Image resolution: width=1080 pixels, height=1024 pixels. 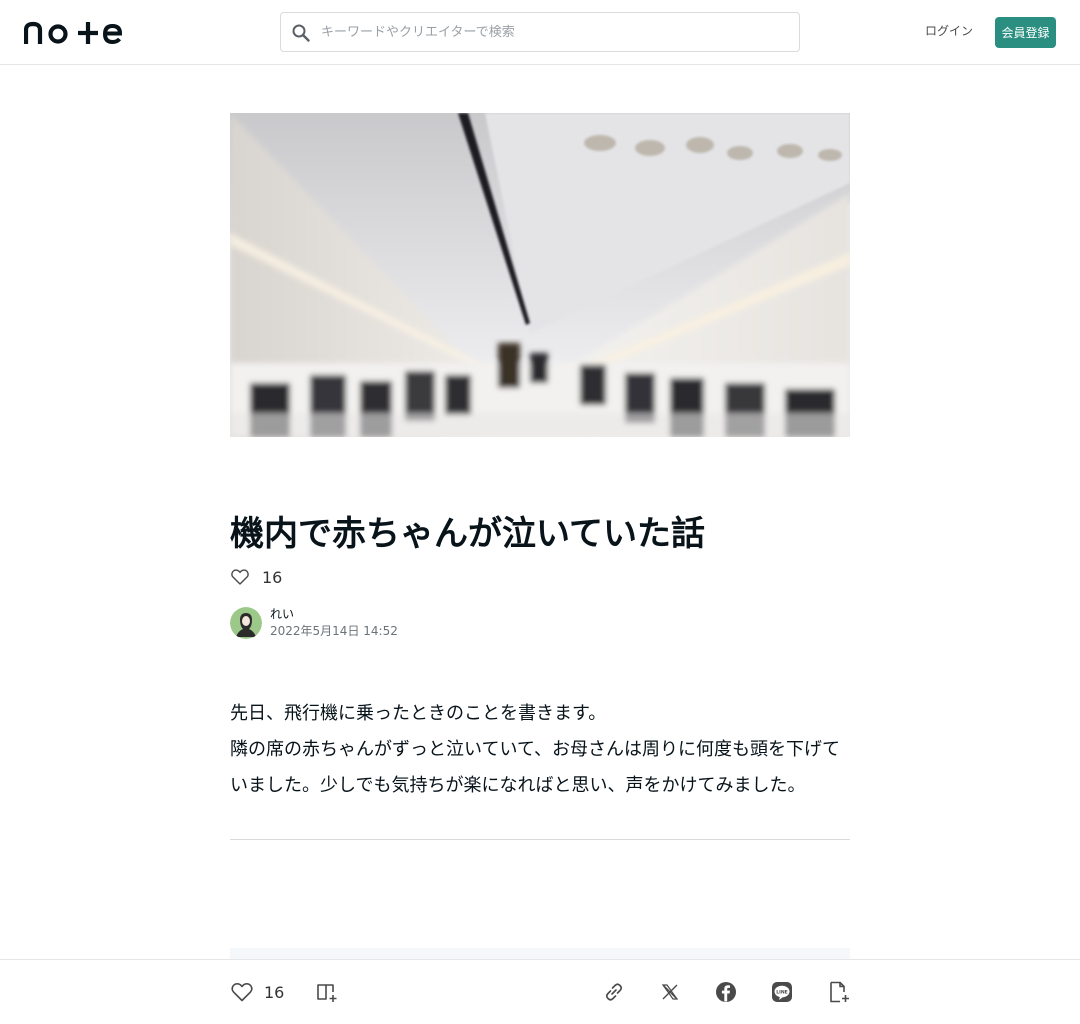 What do you see at coordinates (418, 713) in the screenshot?
I see `paragraph: 先日、飛行機に乗ったときのことを書きます。` at bounding box center [418, 713].